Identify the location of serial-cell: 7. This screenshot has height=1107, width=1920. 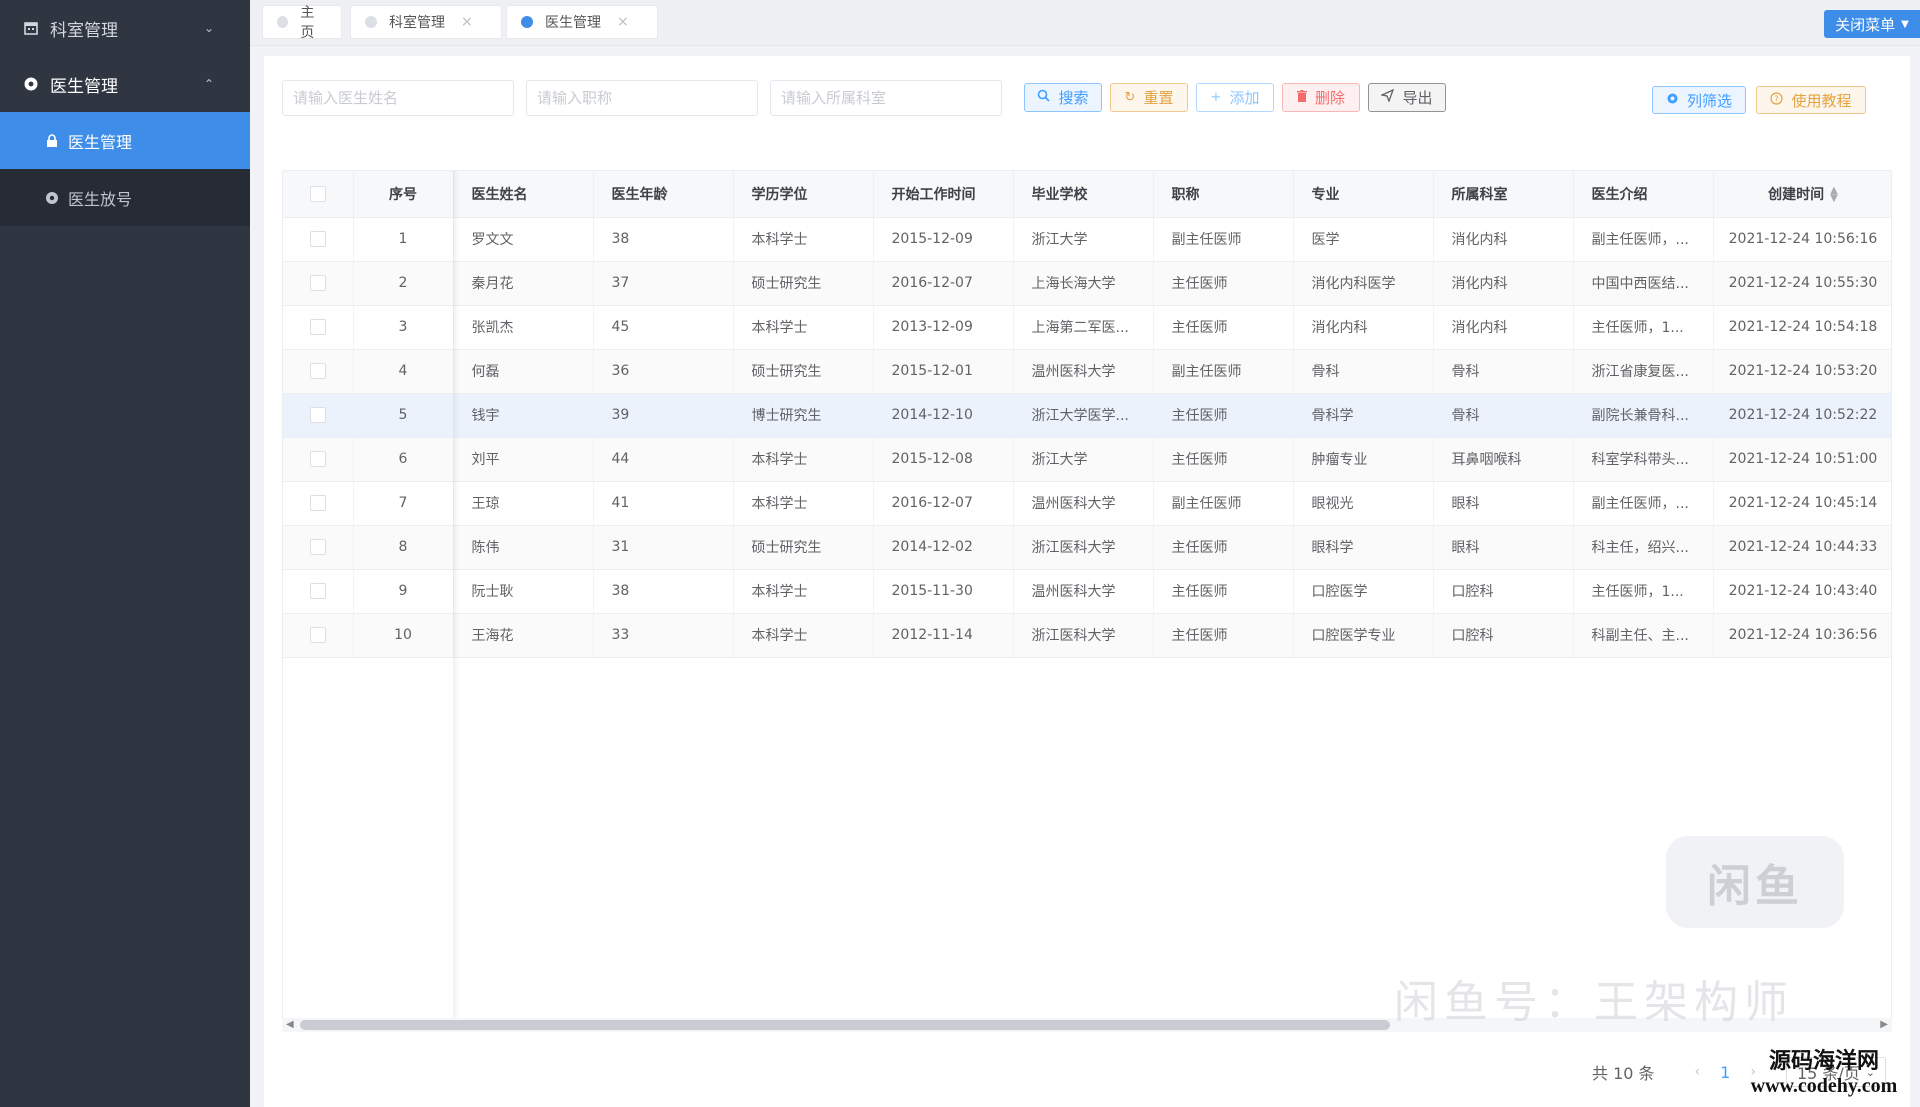
(403, 503).